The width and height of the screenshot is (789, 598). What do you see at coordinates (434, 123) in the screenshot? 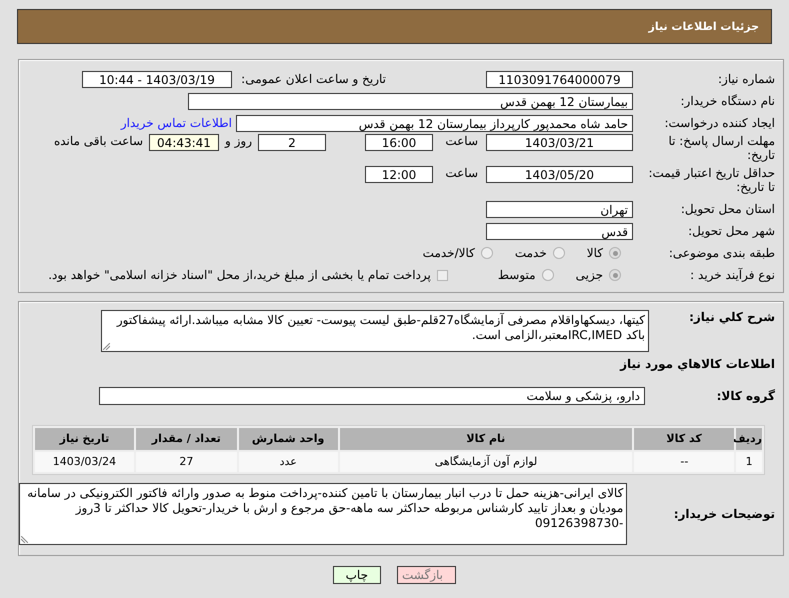
I see `requester-field: حامد شاه محمدپور کارپرداز بیمارستان 12 بهمن قدس` at bounding box center [434, 123].